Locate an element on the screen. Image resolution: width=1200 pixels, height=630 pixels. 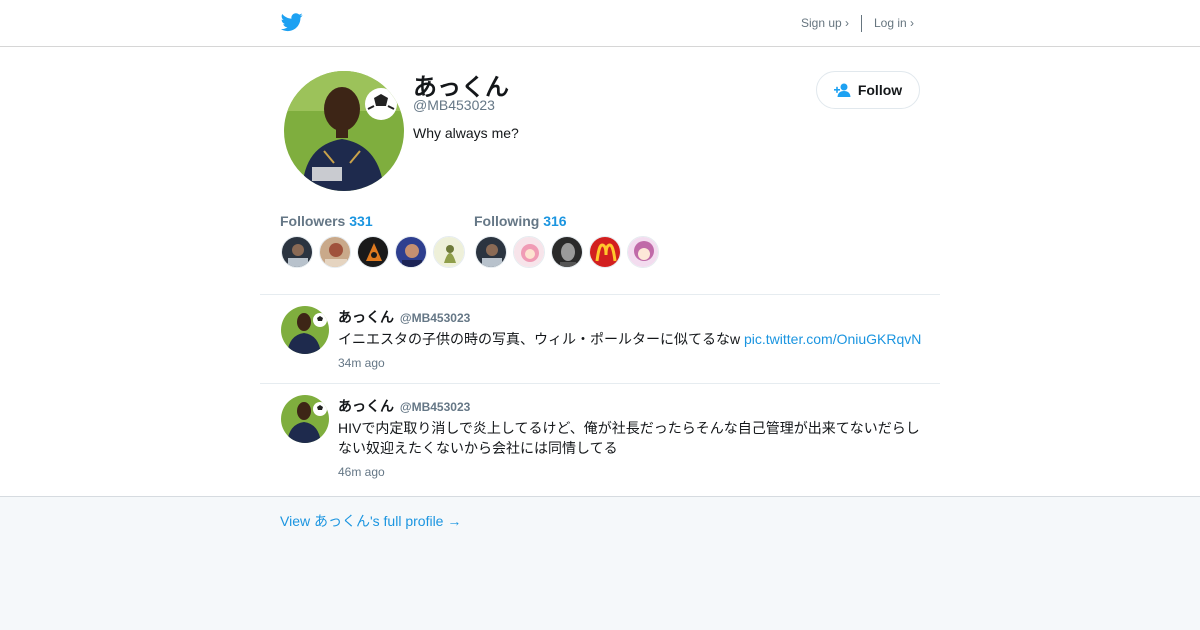
profile-handle: @MB453023 is located at coordinates (454, 105).